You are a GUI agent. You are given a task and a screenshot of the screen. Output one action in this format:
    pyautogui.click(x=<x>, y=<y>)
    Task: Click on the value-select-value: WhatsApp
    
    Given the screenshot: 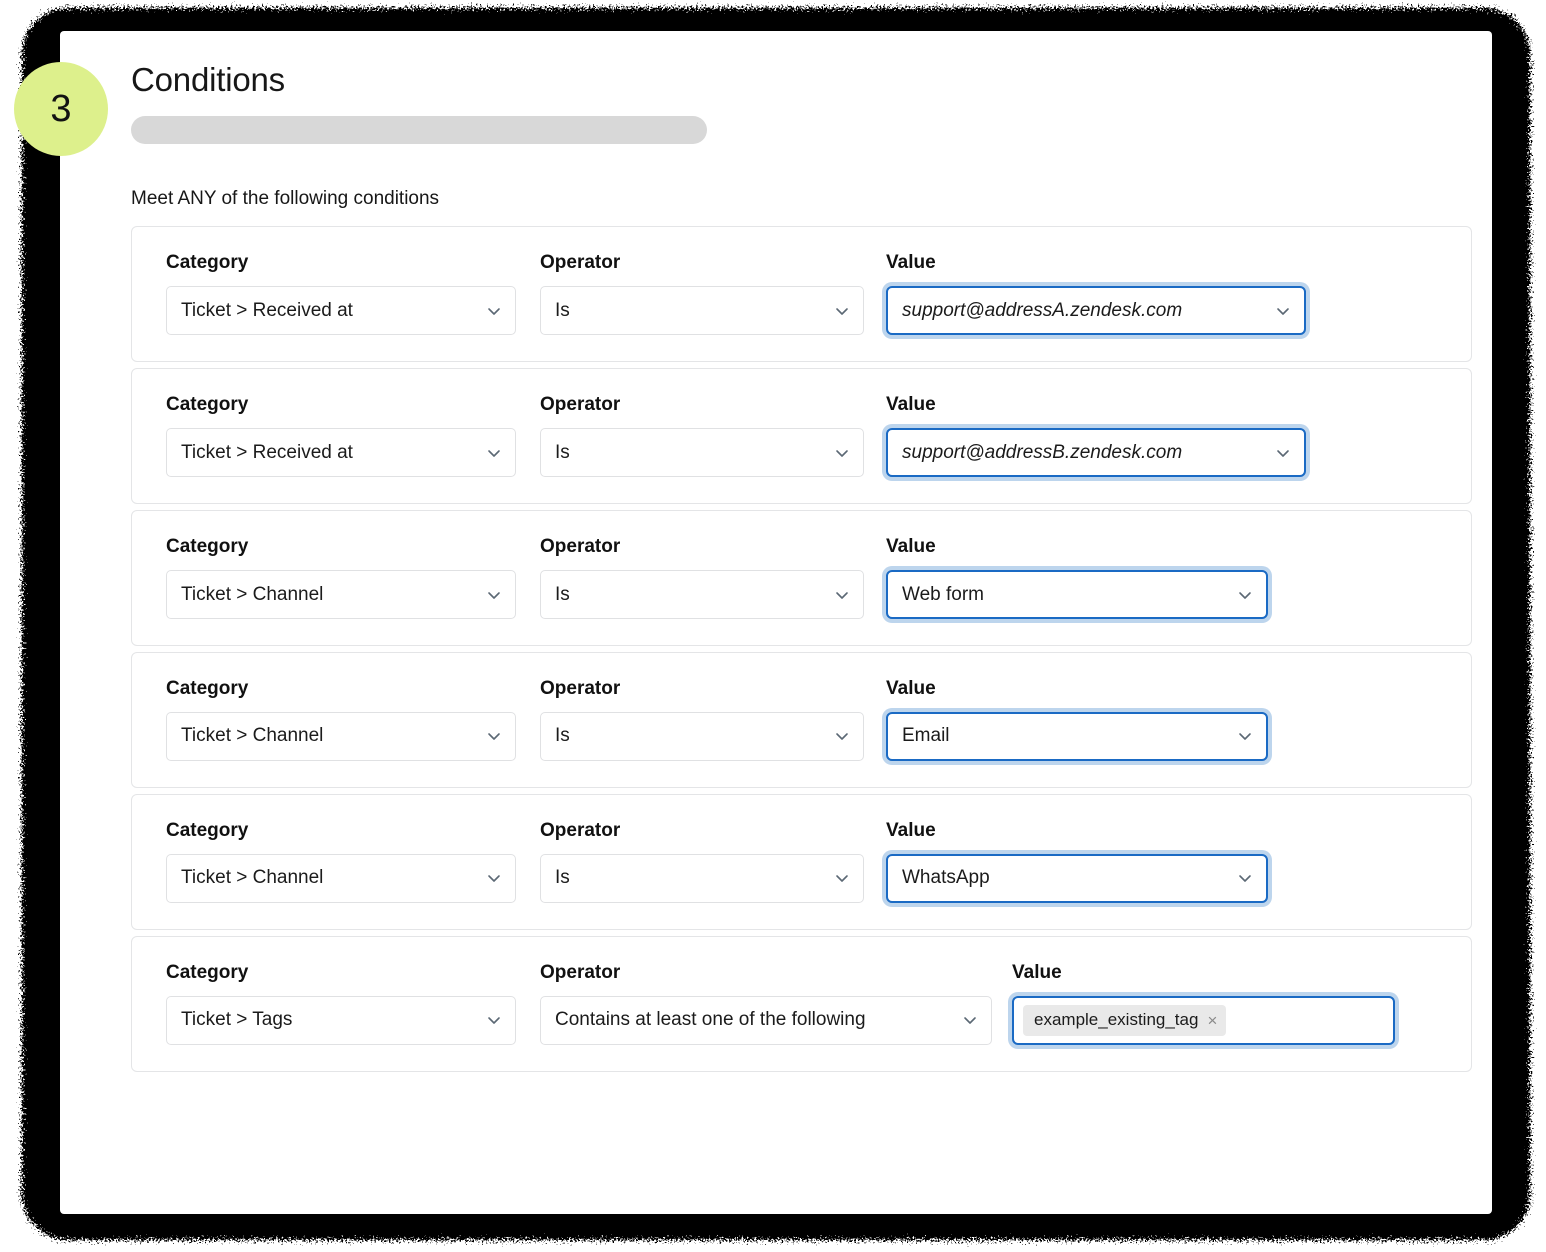 What is the action you would take?
    pyautogui.click(x=946, y=878)
    